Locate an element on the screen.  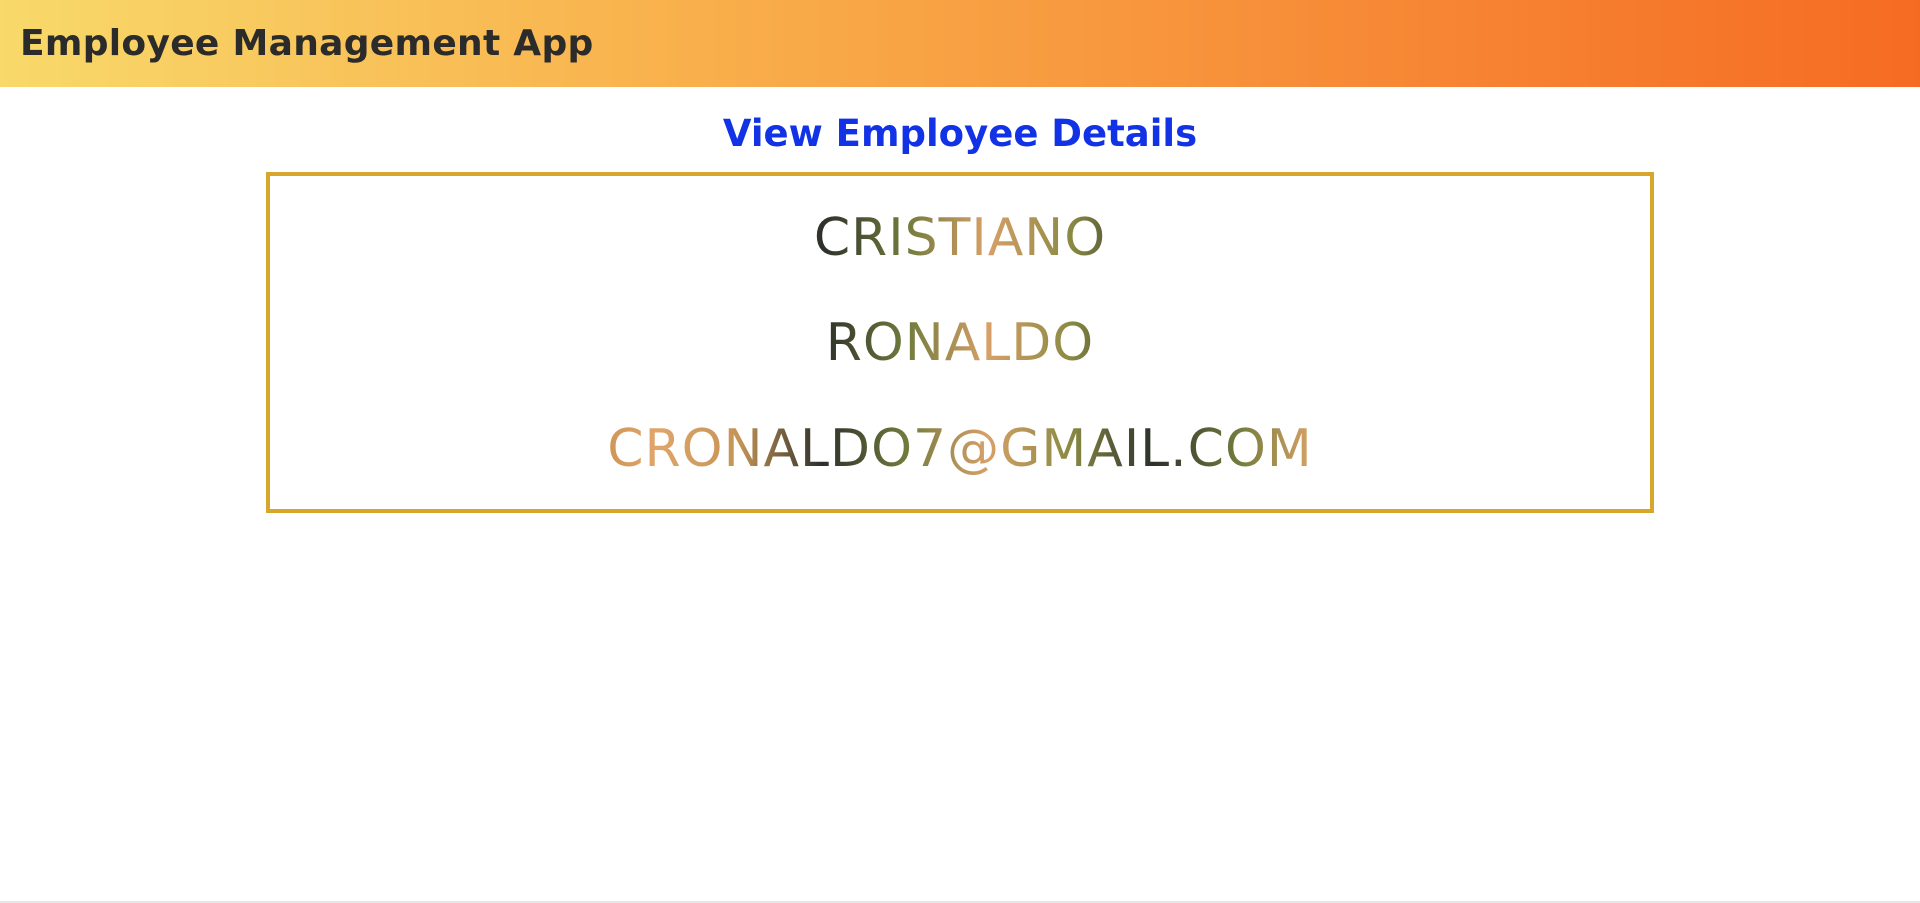
app-title: Employee Management App is located at coordinates (307, 43).